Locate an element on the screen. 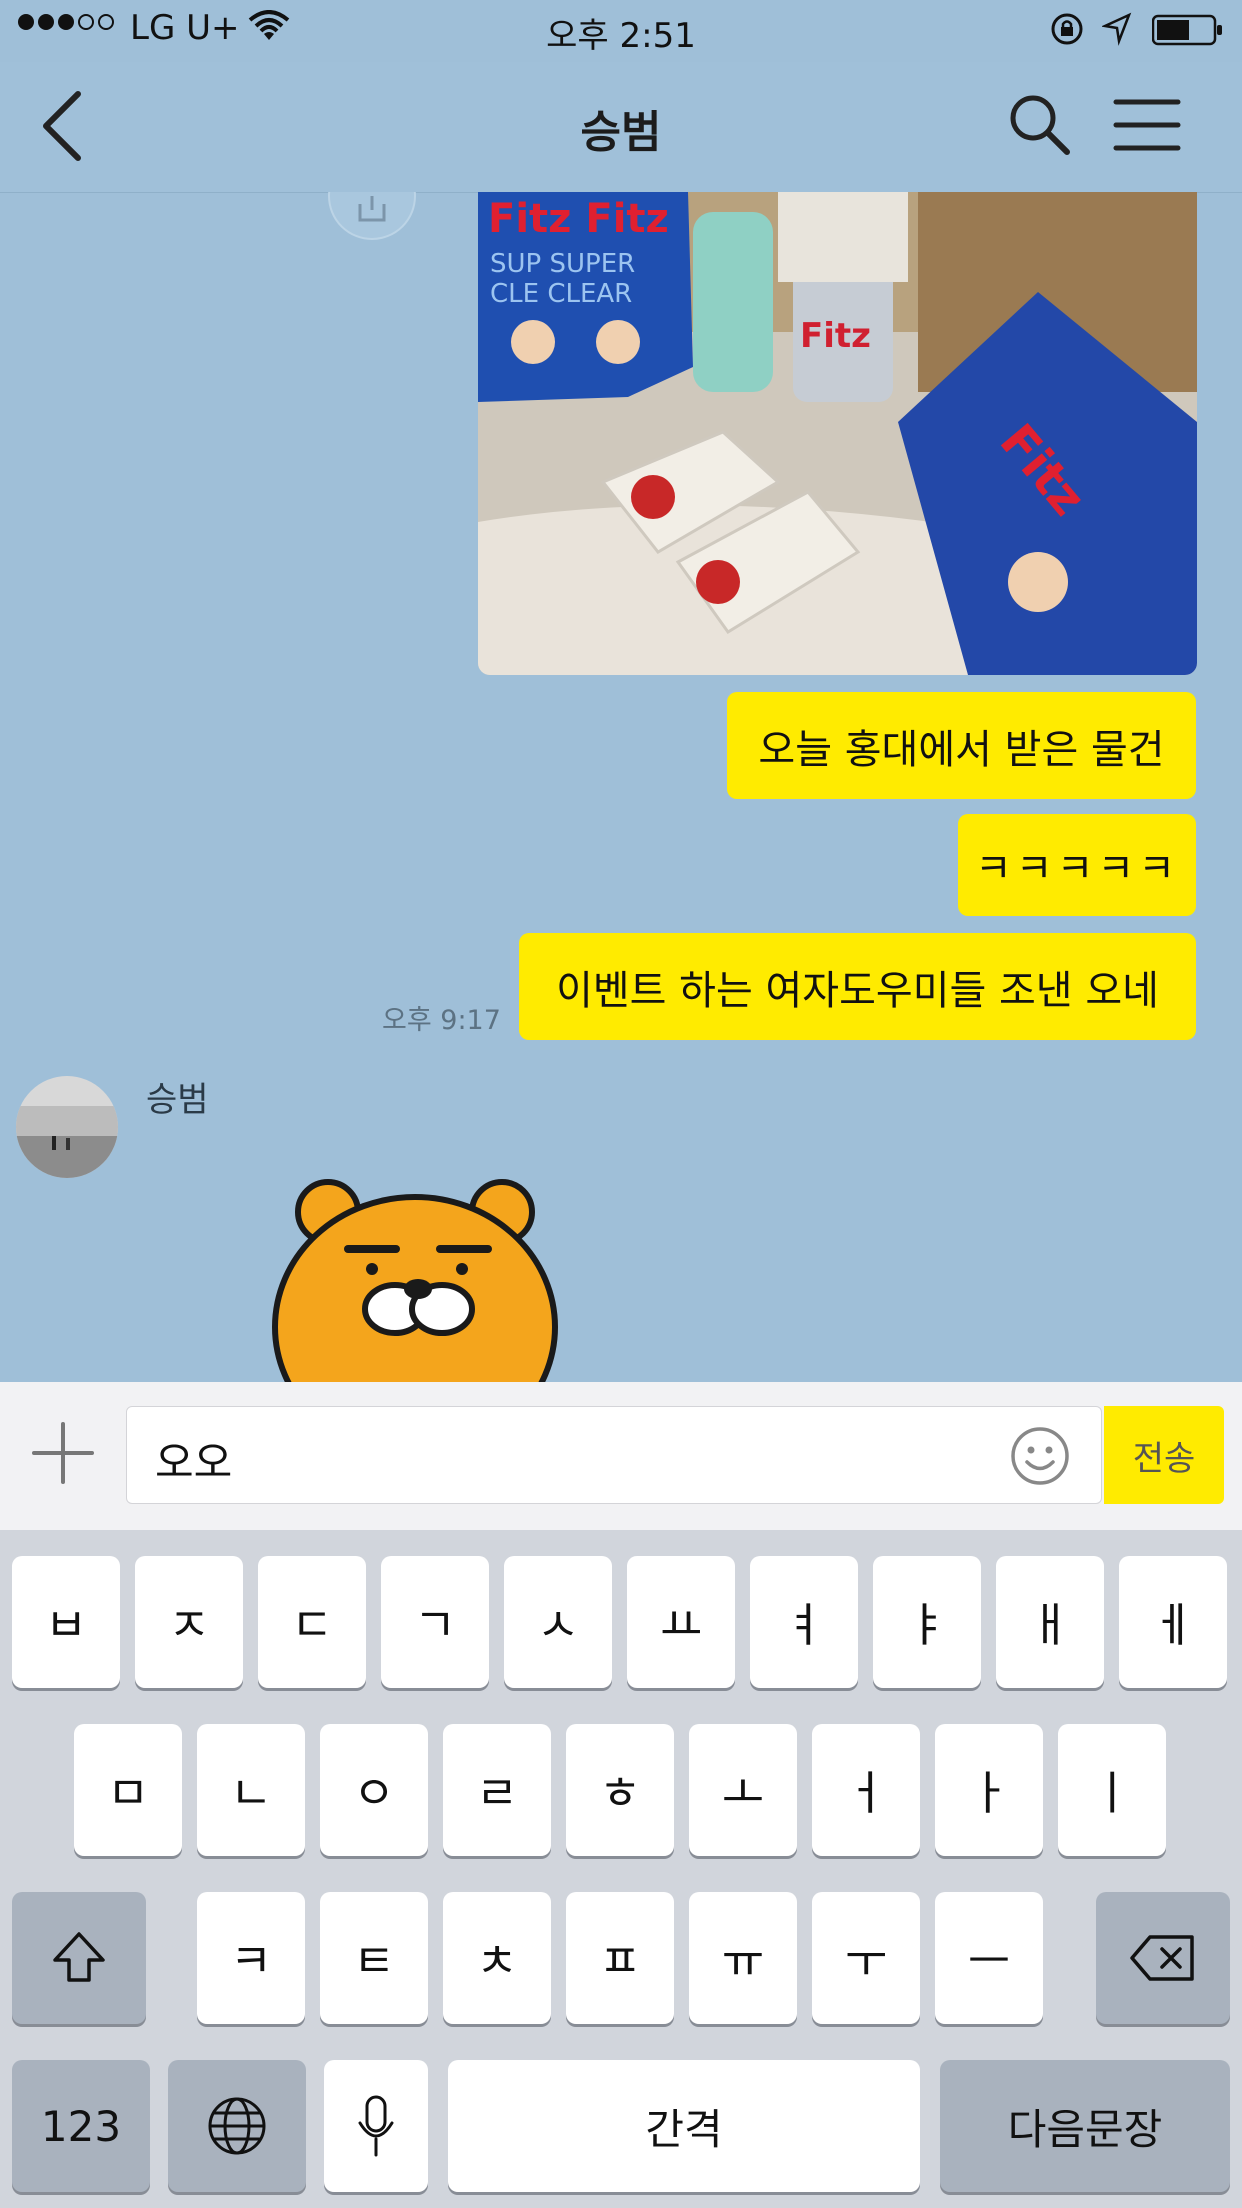 The image size is (1242, 2208). rotation-lock-icon is located at coordinates (1067, 33).